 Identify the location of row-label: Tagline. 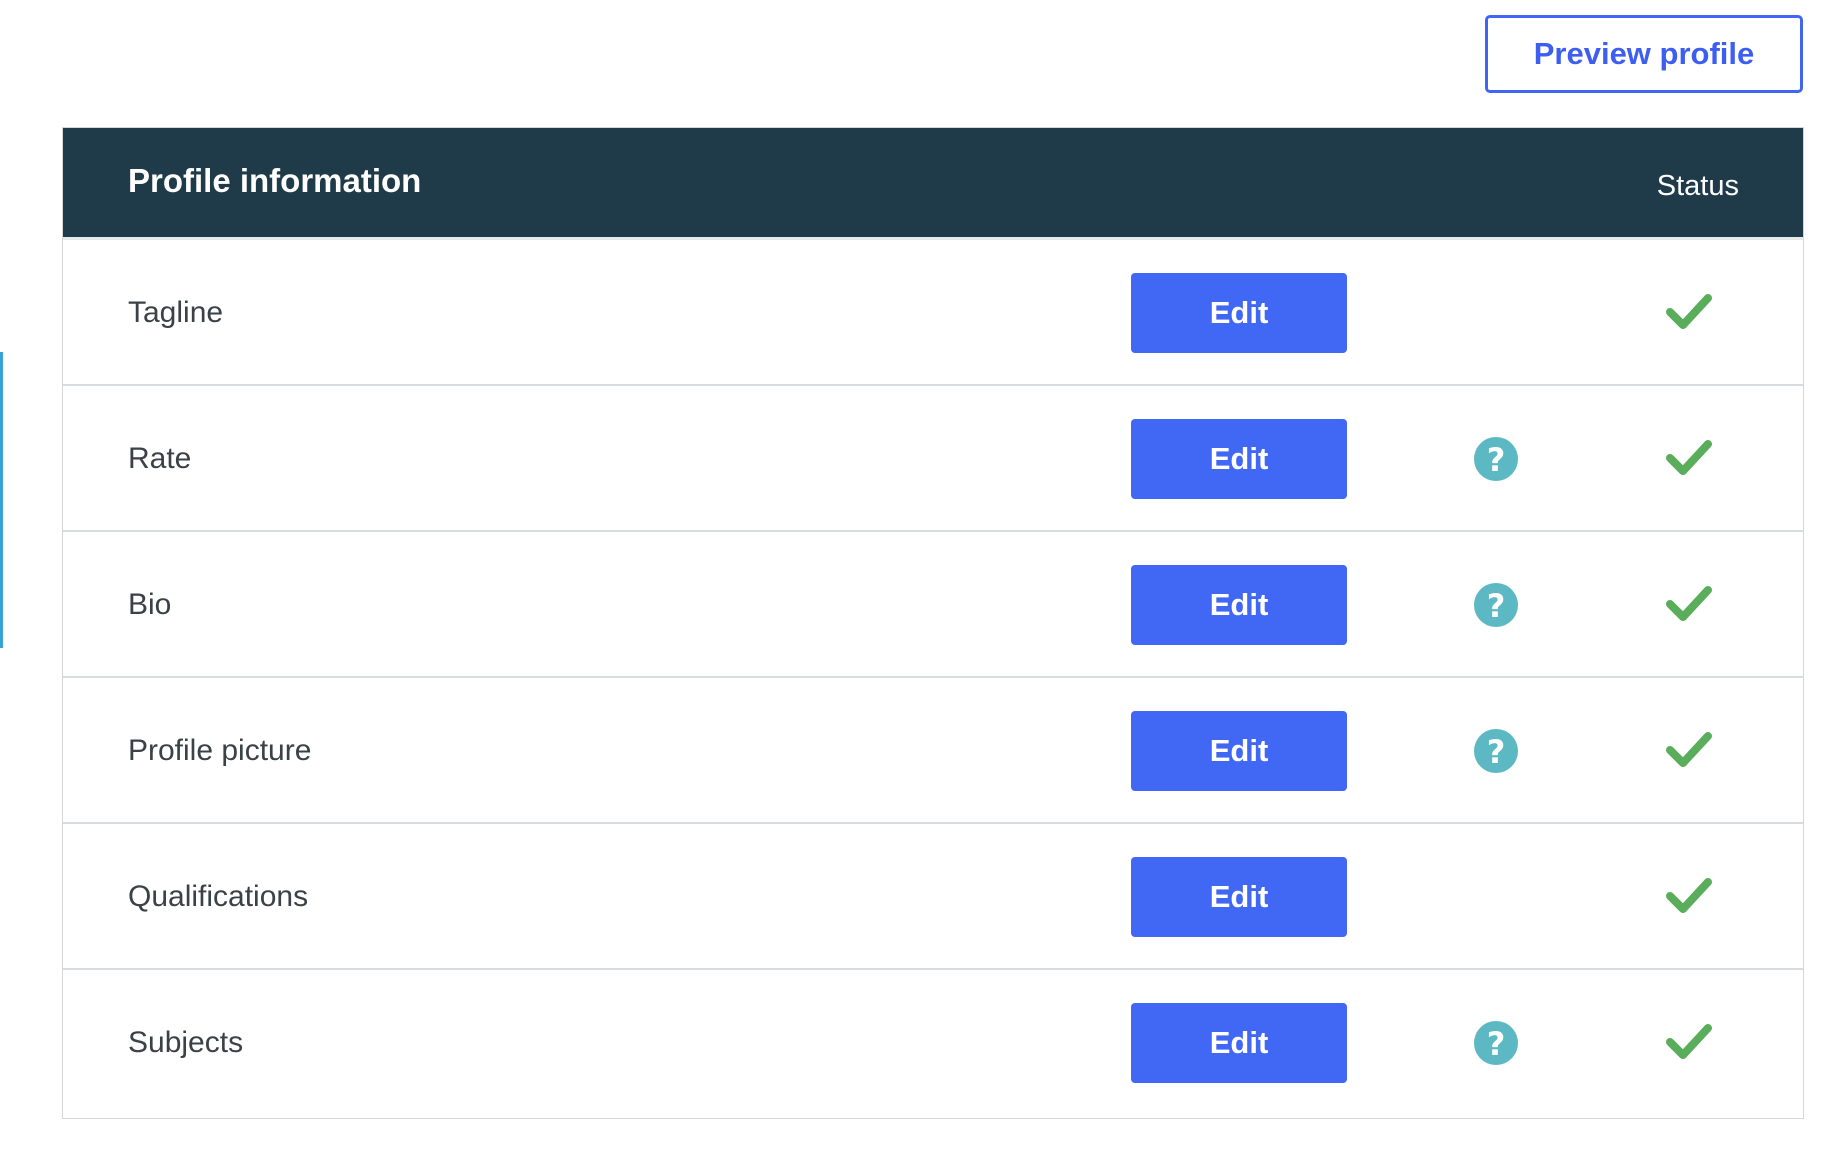
(176, 312).